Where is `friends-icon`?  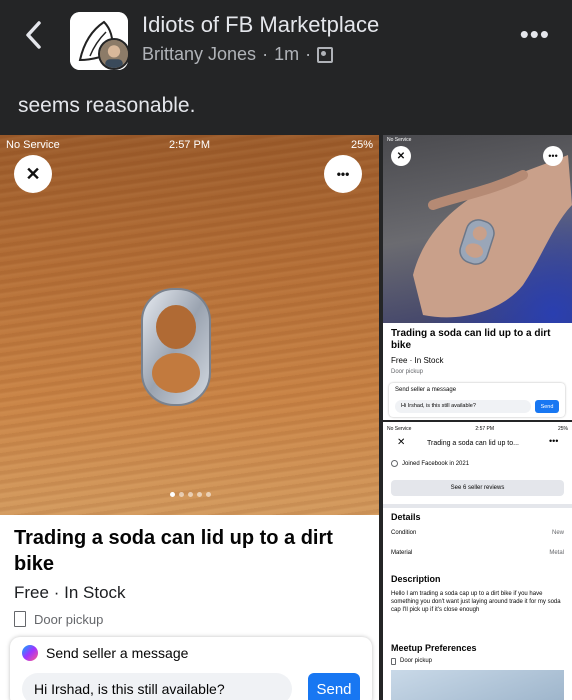 friends-icon is located at coordinates (325, 54).